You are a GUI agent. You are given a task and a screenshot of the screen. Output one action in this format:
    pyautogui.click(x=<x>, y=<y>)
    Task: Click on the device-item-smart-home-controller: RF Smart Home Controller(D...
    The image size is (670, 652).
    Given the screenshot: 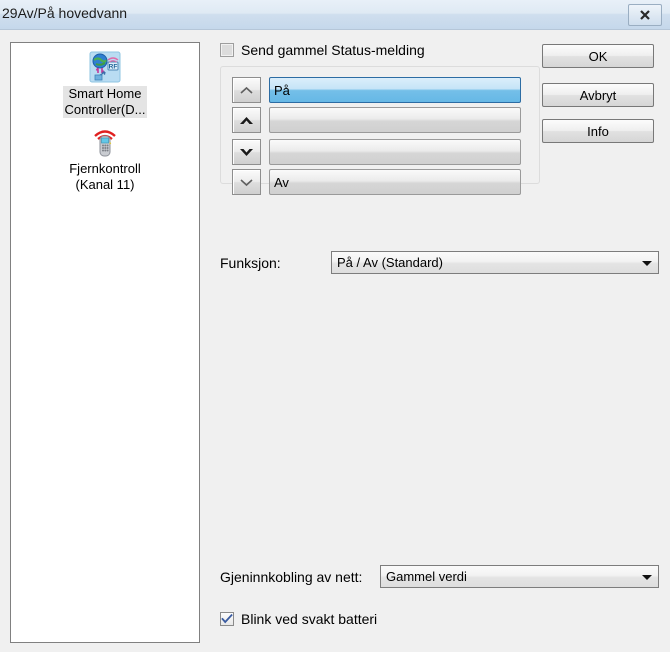 What is the action you would take?
    pyautogui.click(x=105, y=80)
    